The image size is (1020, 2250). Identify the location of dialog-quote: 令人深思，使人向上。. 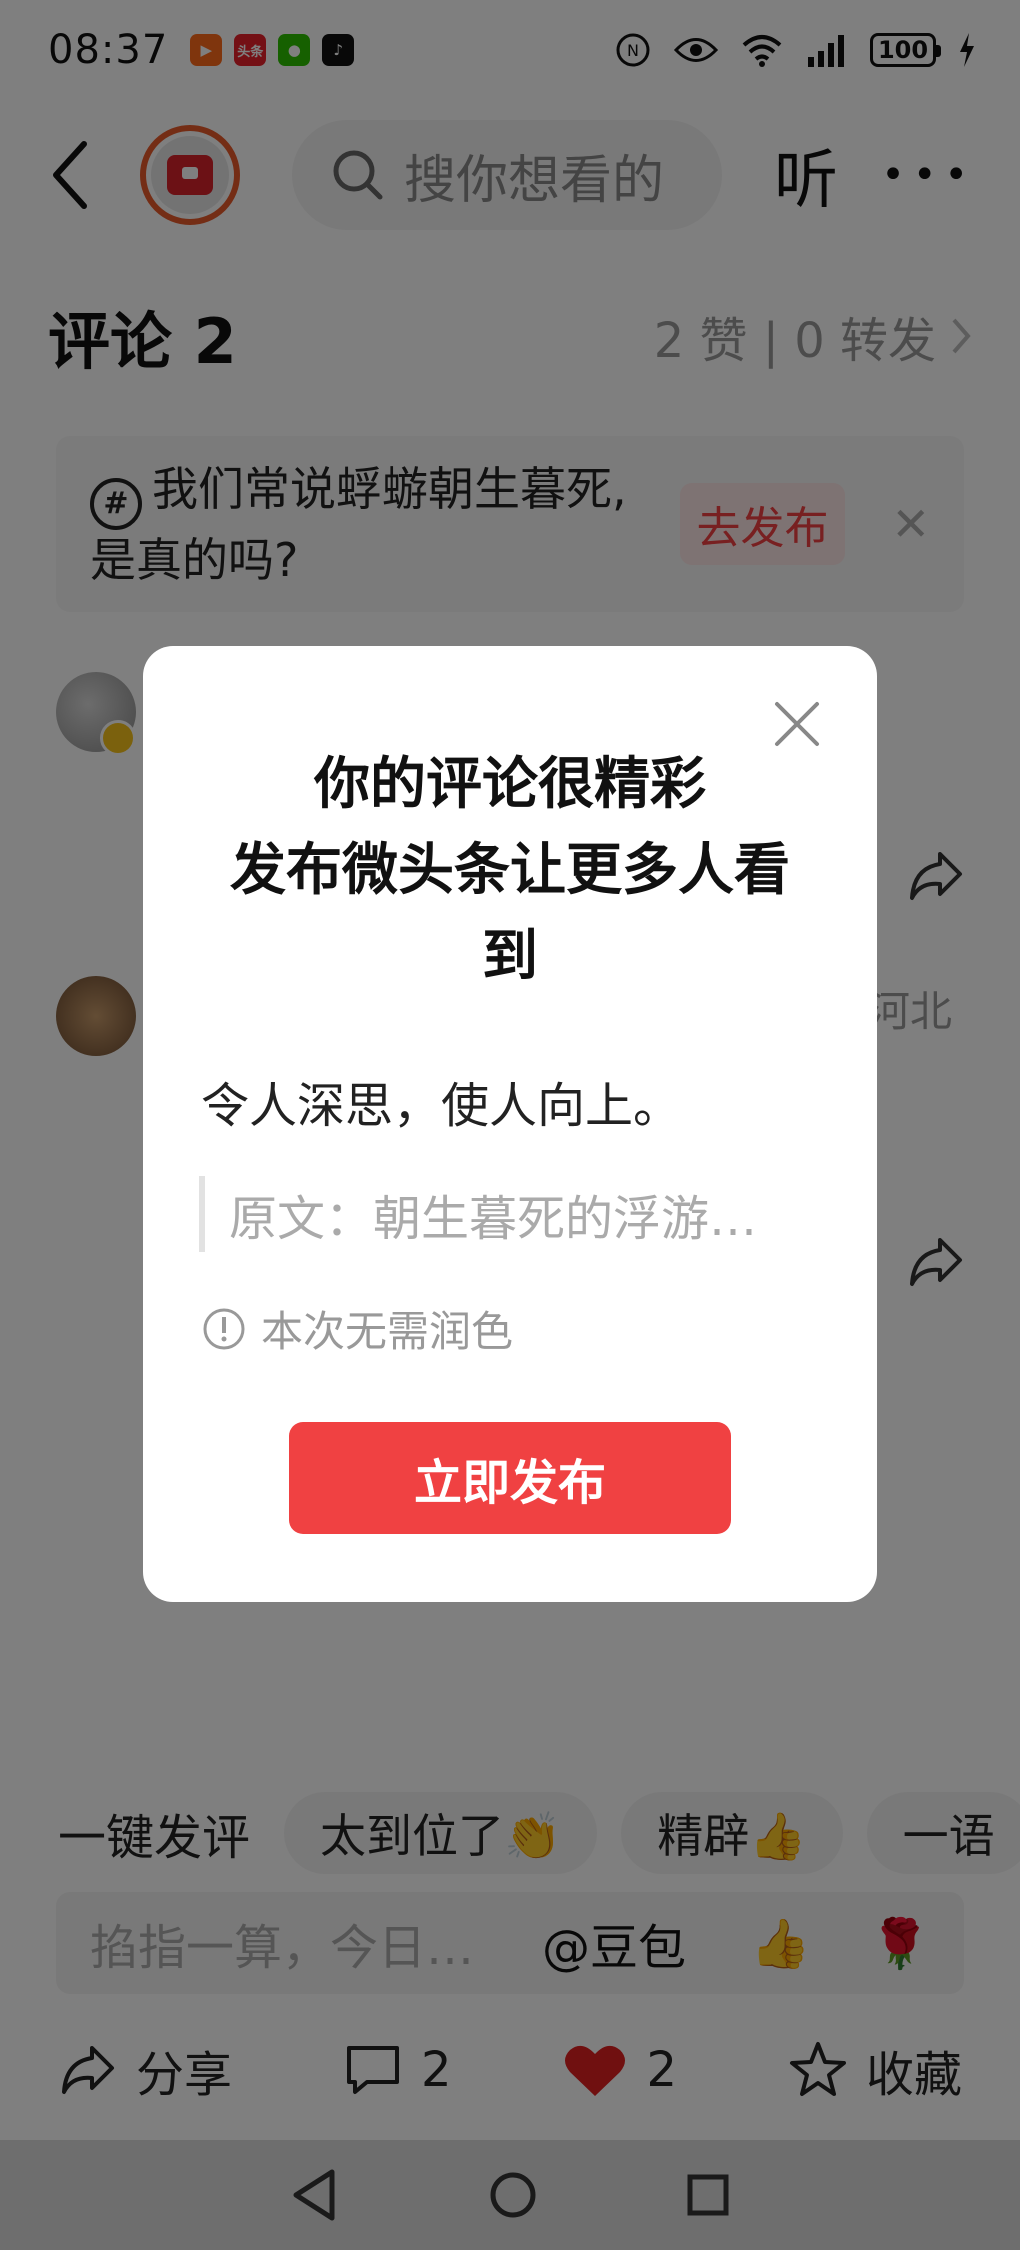
(441, 1106).